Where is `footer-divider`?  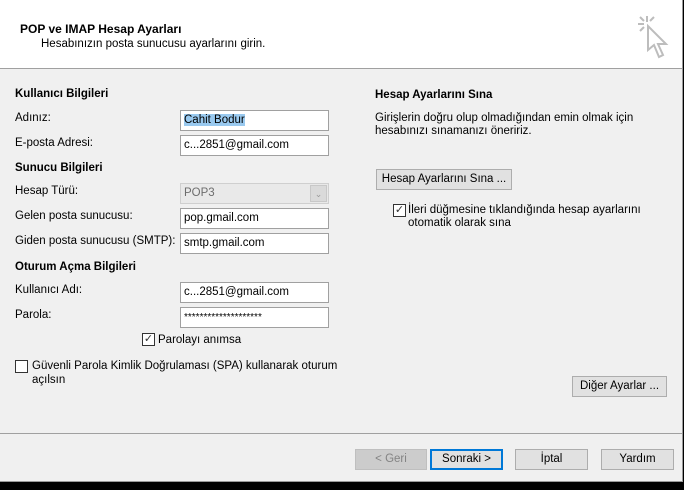 footer-divider is located at coordinates (341, 433).